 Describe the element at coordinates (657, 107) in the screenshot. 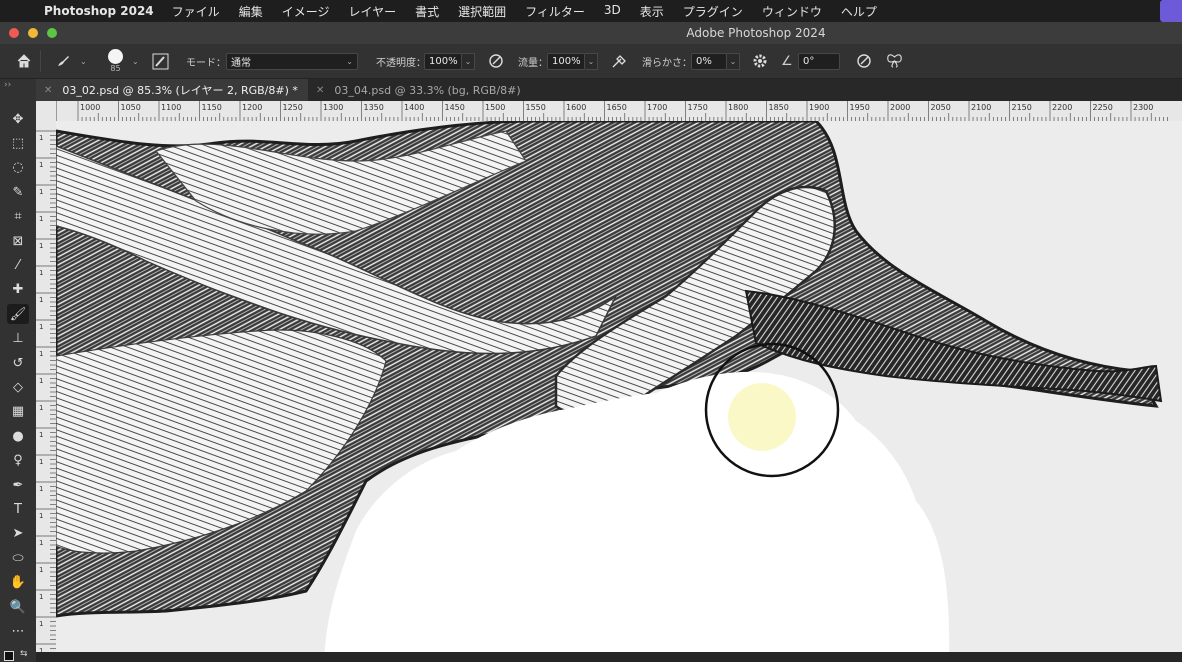

I see `ruler-tick-label: 1700` at that location.